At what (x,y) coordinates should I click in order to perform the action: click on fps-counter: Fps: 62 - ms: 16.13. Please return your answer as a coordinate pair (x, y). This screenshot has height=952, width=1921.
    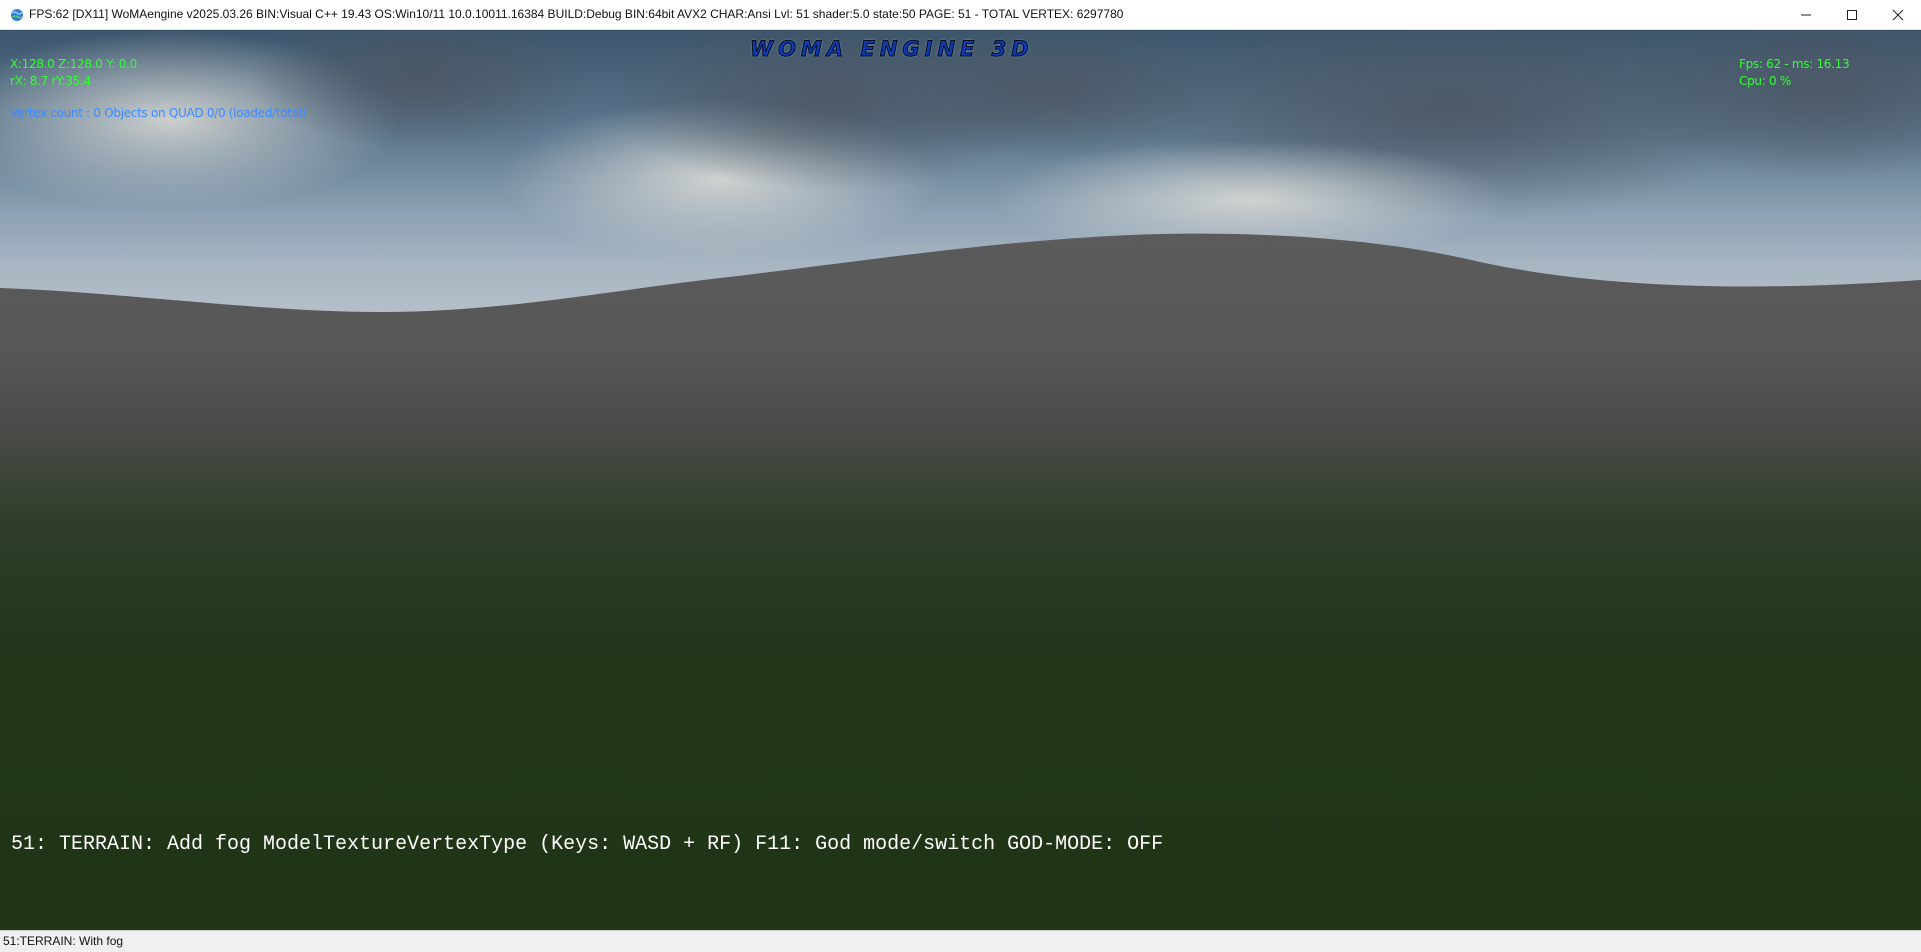
    Looking at the image, I should click on (1794, 64).